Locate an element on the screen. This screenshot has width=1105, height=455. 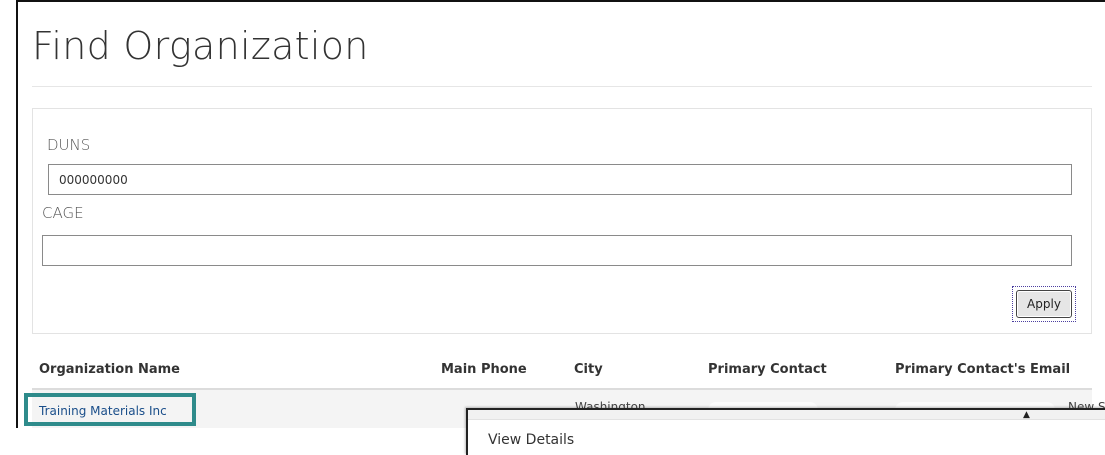
duns-label: DUNS is located at coordinates (69, 145).